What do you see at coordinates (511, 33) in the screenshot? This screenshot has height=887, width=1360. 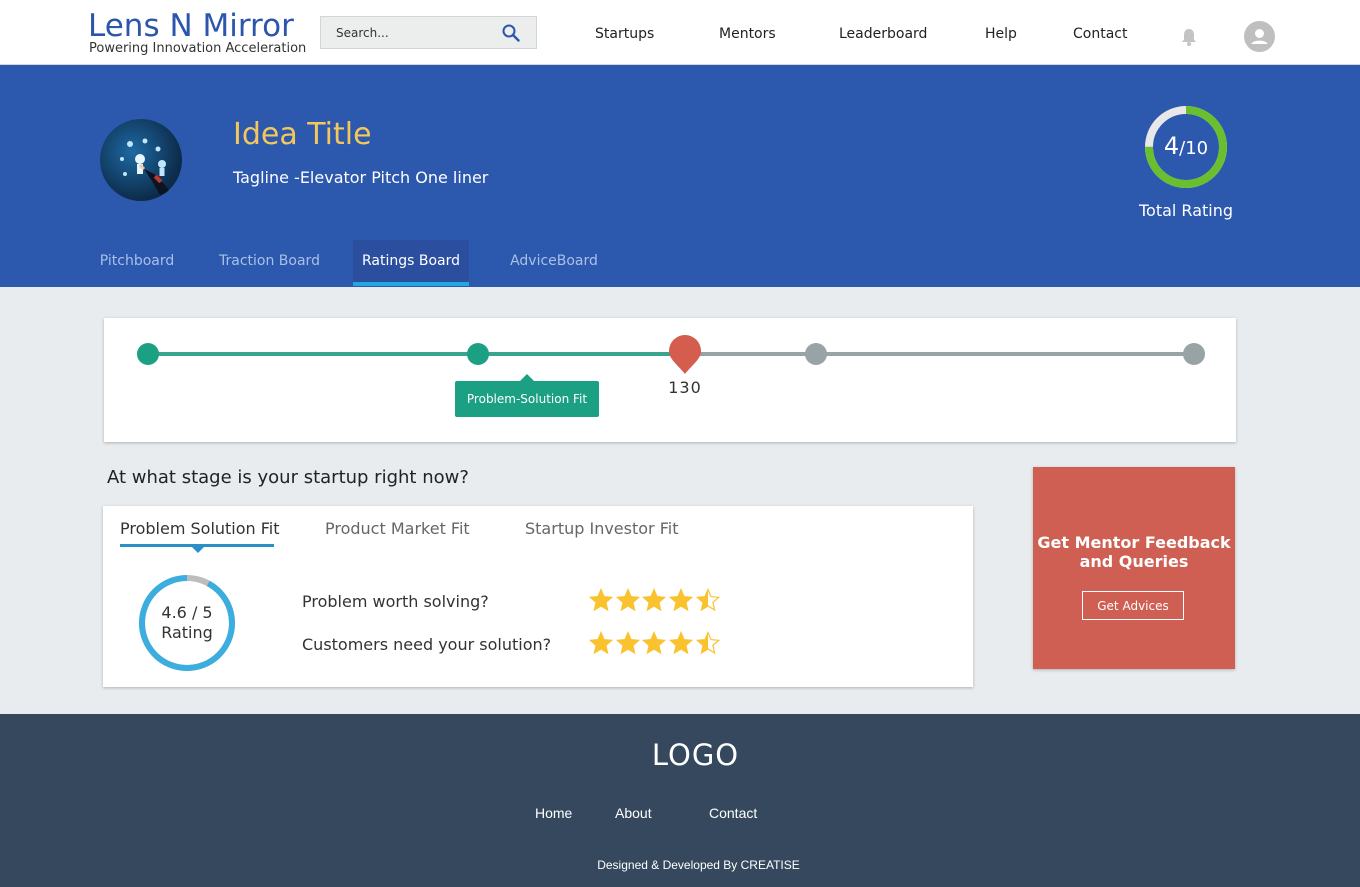 I see `search-icon` at bounding box center [511, 33].